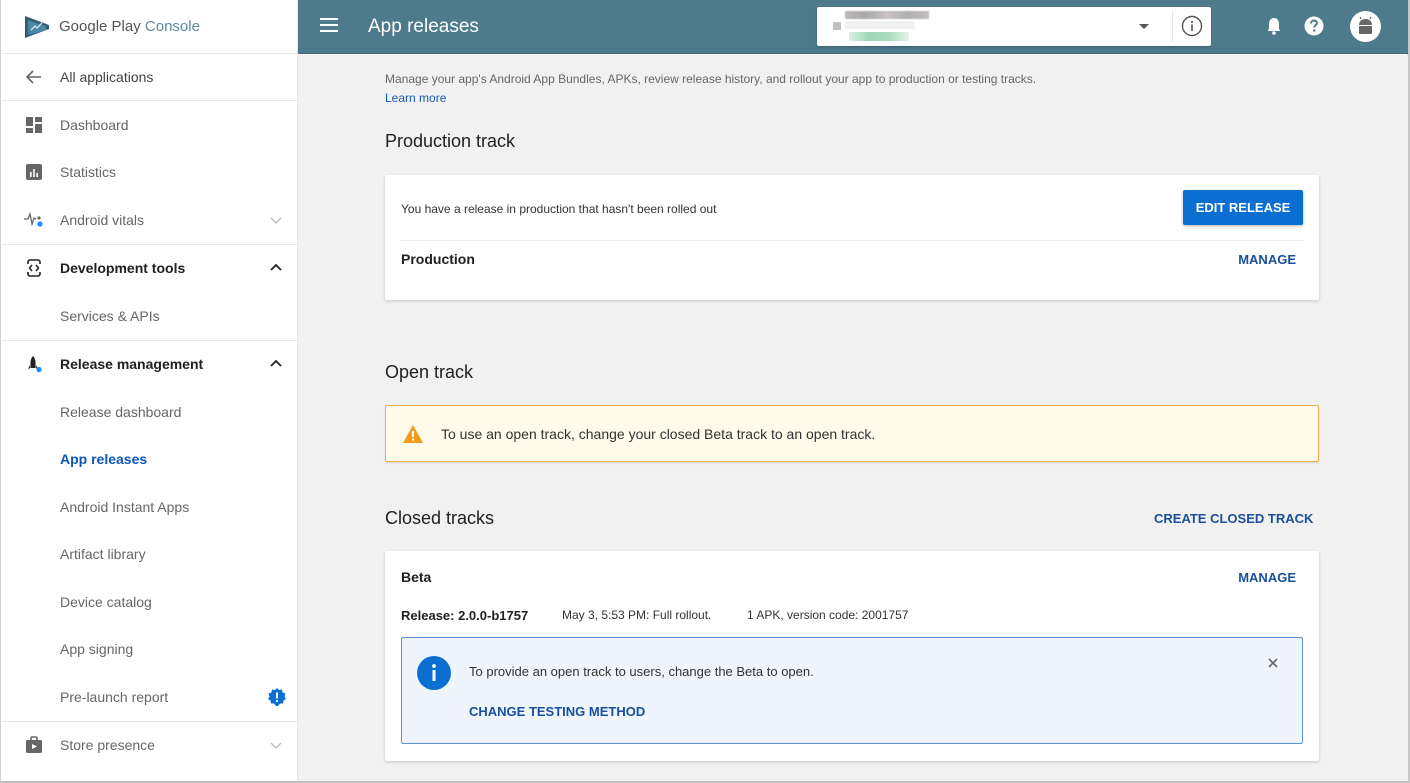 This screenshot has height=783, width=1410. What do you see at coordinates (1172, 26) in the screenshot?
I see `selector-divider` at bounding box center [1172, 26].